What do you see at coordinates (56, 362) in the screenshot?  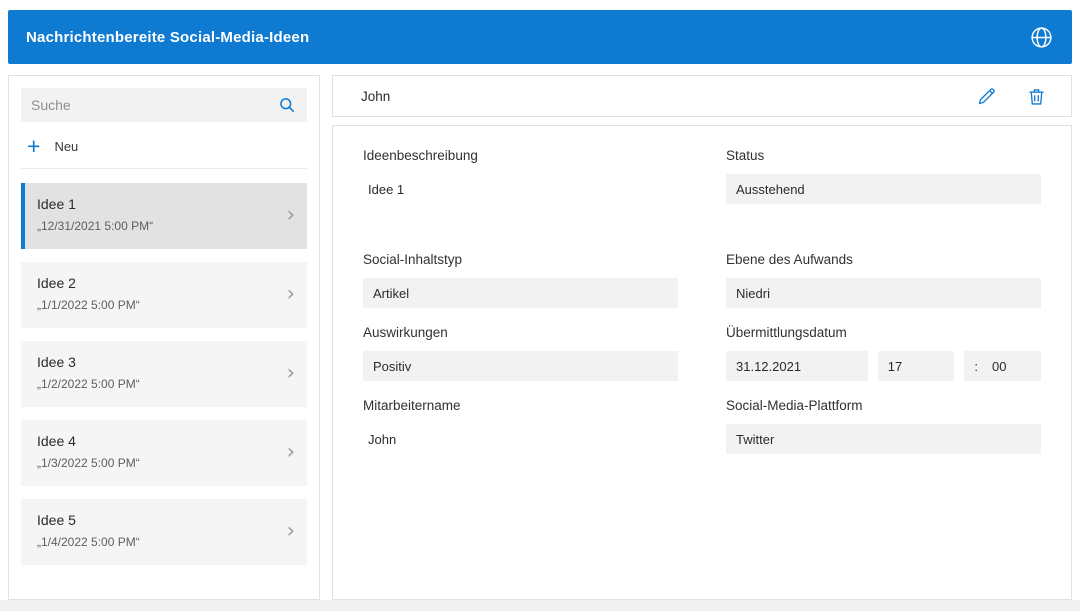 I see `list-item-title: Idee 3` at bounding box center [56, 362].